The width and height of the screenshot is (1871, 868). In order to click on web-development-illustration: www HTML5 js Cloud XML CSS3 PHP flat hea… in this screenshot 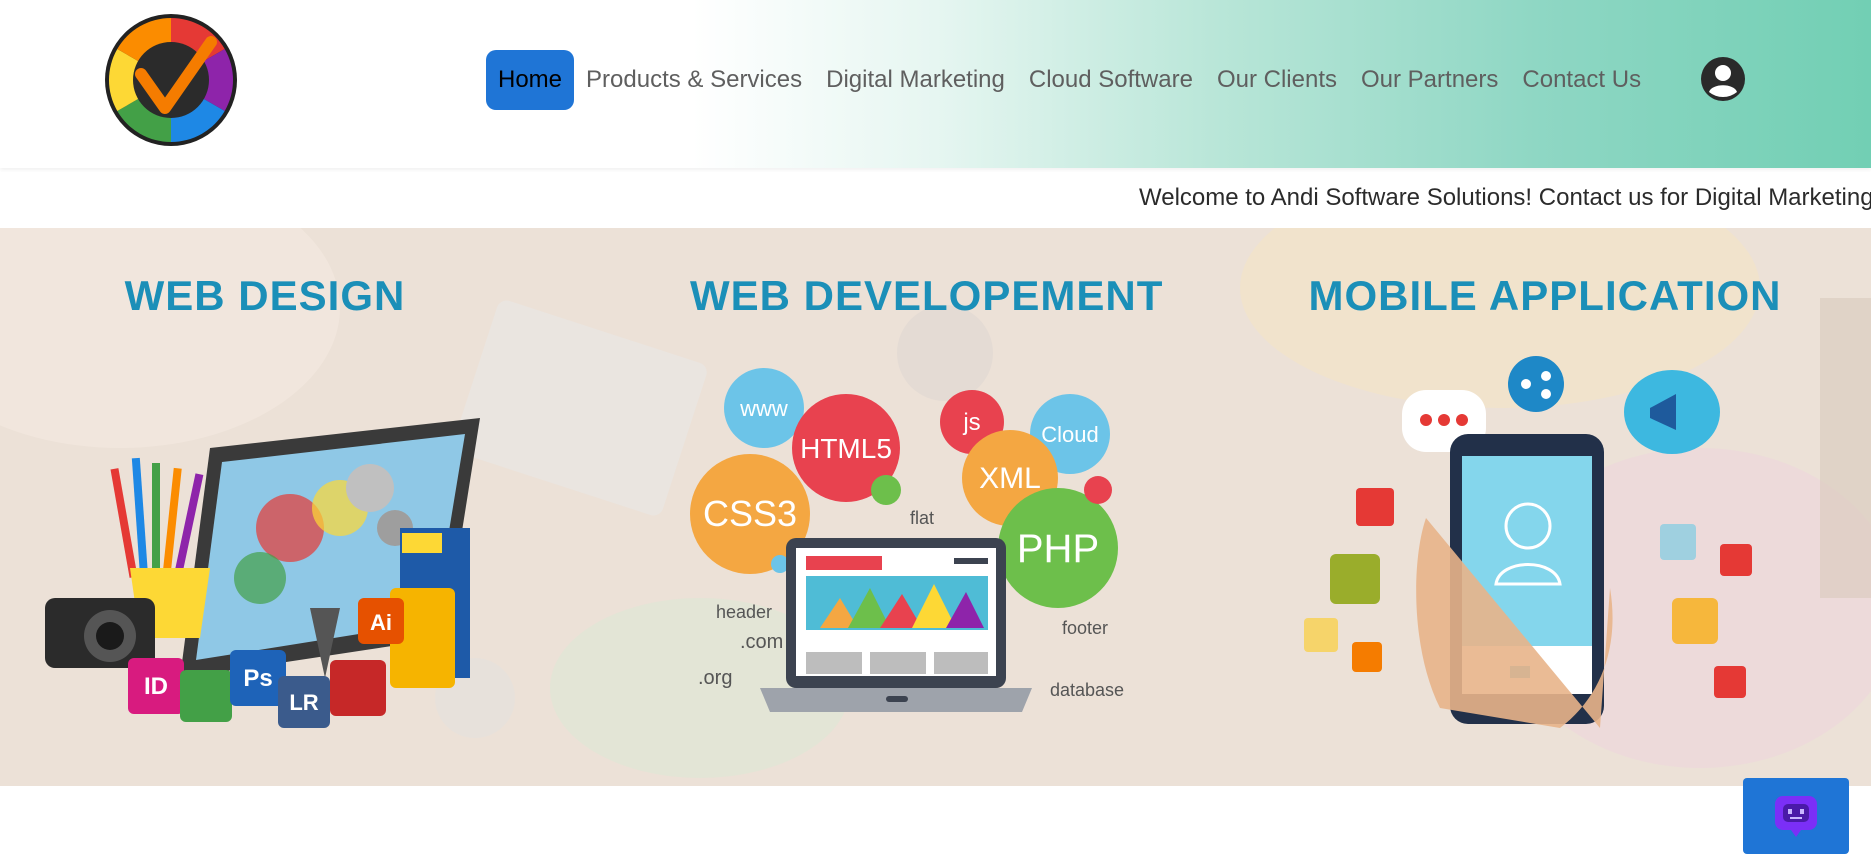, I will do `click(907, 540)`.